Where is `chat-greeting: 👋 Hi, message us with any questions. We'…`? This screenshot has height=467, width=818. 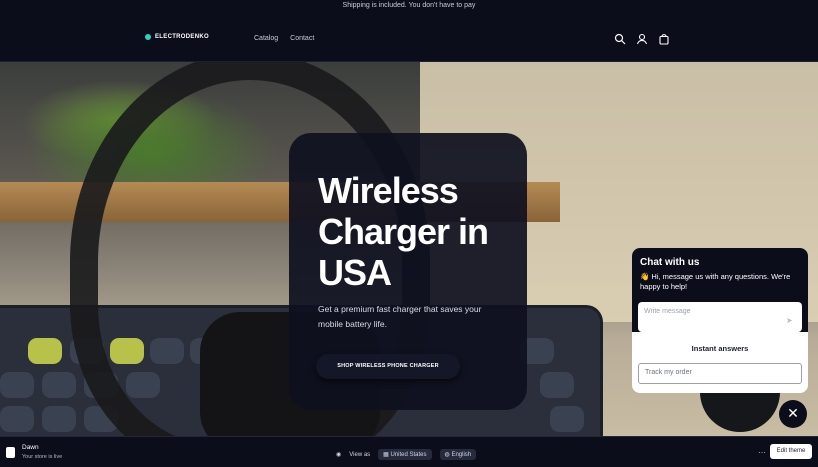
chat-greeting: 👋 Hi, message us with any questions. We'… is located at coordinates (715, 281).